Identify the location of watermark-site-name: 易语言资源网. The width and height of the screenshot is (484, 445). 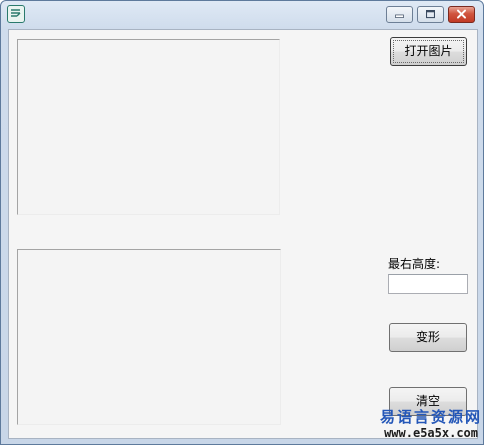
(430, 417).